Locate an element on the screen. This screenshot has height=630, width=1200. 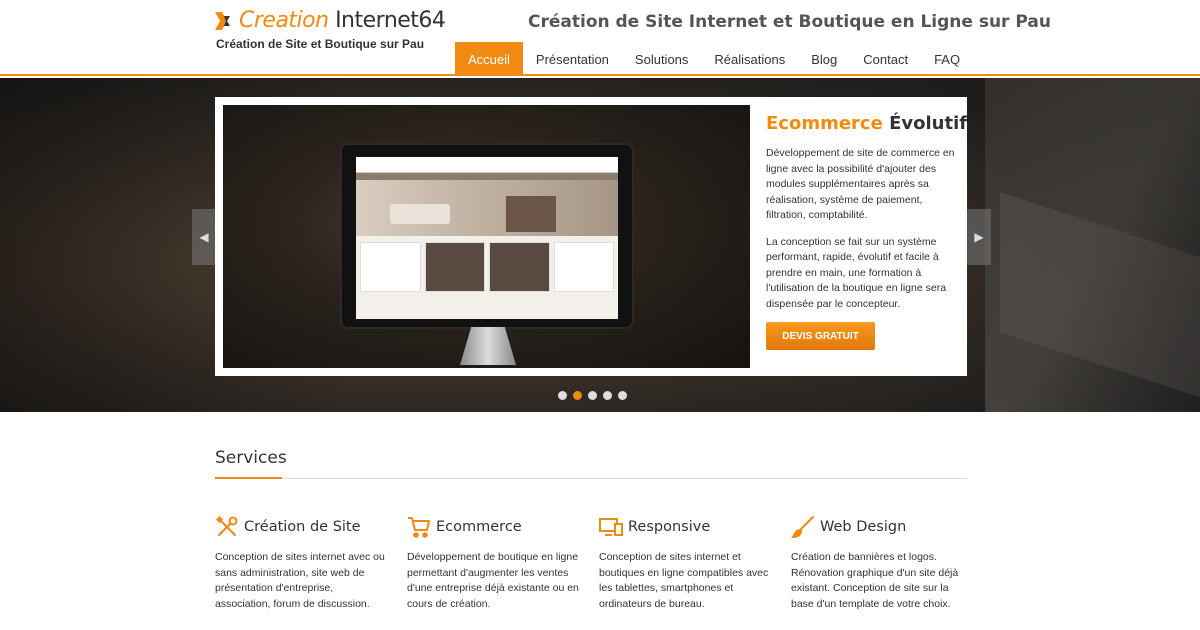
logo-text: Creation Internet64 is located at coordinates (342, 20).